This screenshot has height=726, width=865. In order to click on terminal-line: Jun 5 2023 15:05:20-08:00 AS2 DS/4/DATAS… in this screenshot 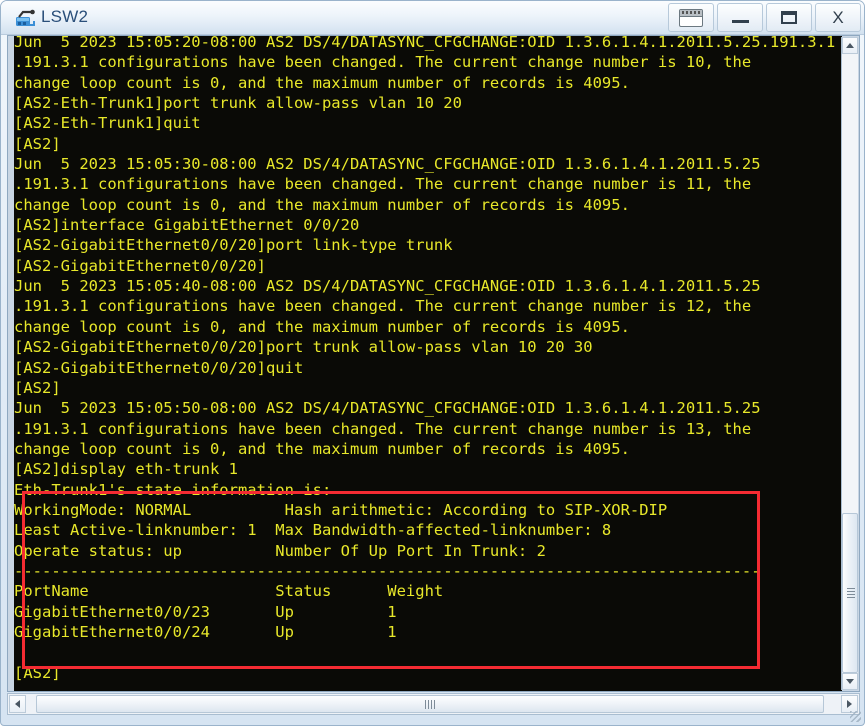, I will do `click(425, 43)`.